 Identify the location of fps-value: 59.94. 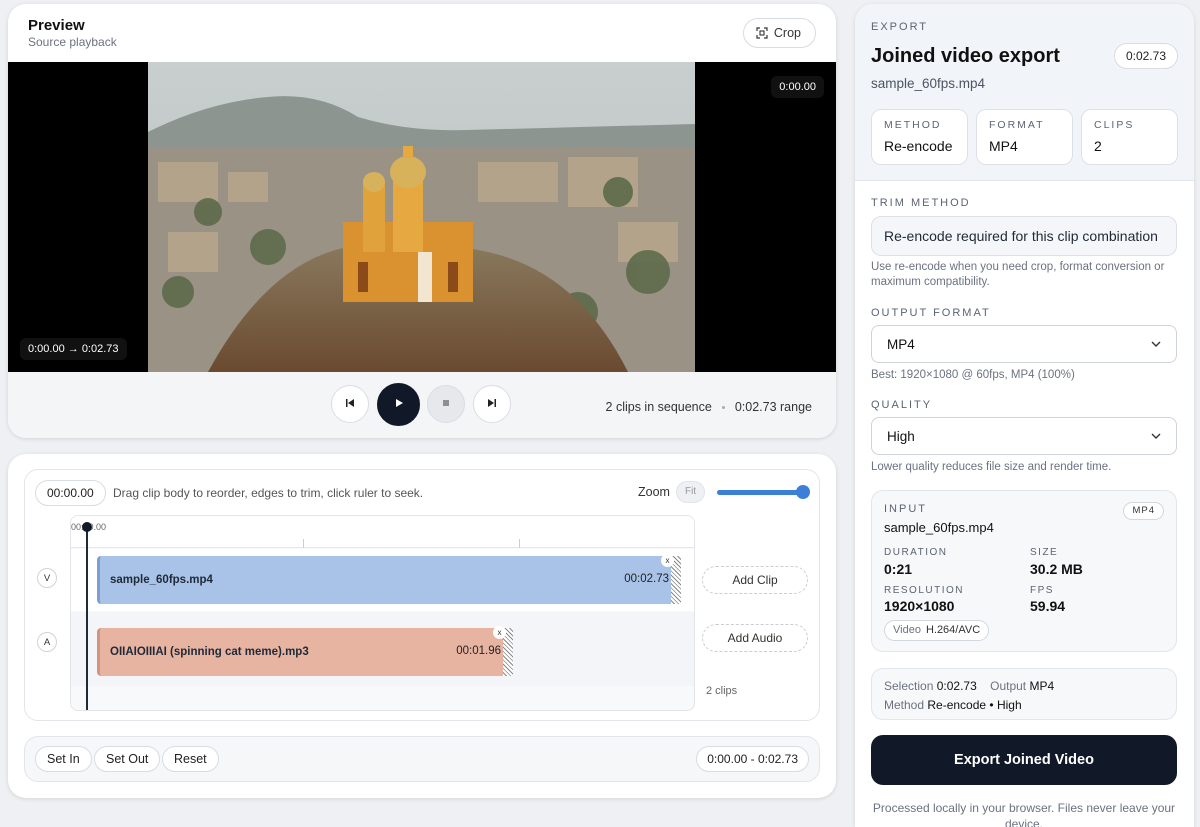
(1048, 606).